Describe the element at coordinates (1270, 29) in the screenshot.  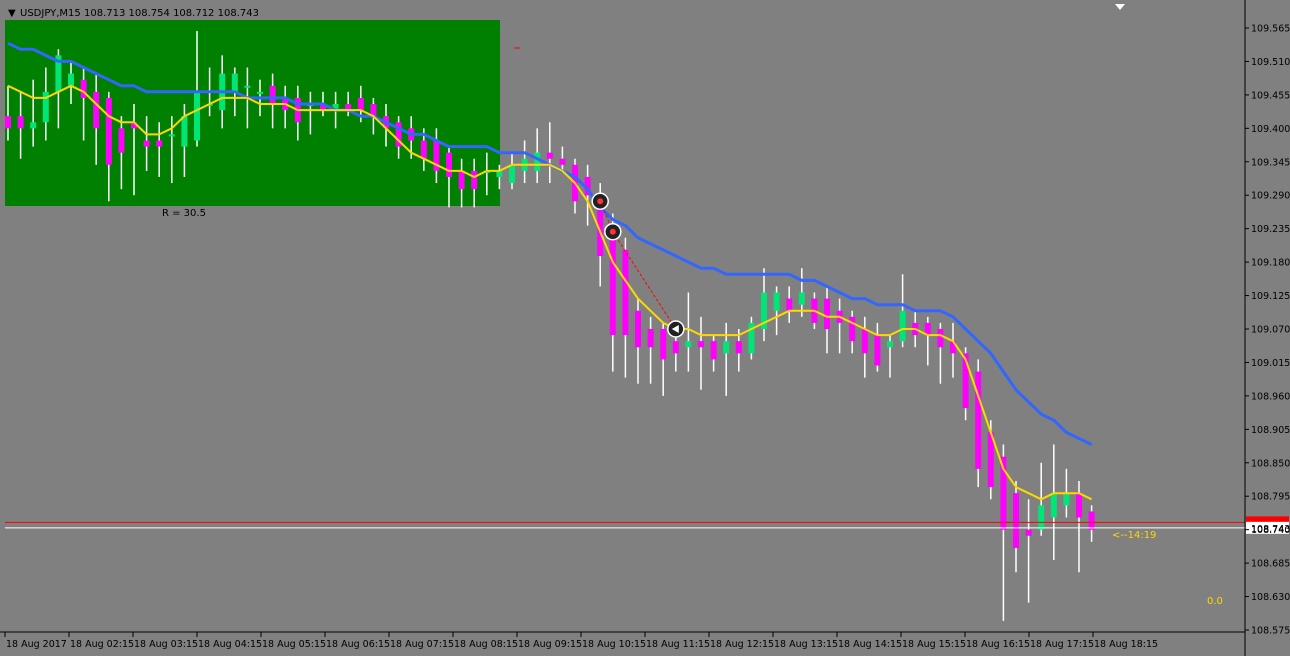
I see `y-tick-label: 109.565` at that location.